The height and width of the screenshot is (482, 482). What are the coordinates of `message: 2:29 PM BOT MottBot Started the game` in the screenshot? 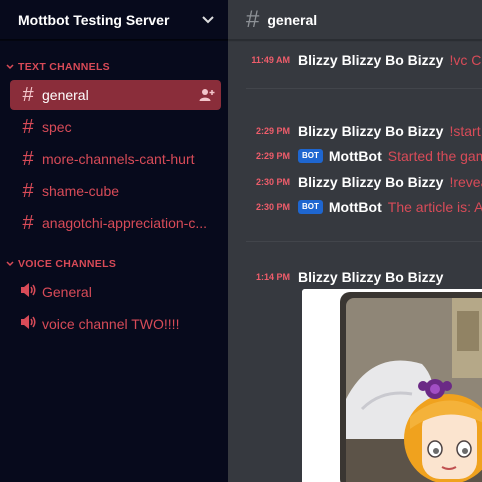 It's located at (355, 156).